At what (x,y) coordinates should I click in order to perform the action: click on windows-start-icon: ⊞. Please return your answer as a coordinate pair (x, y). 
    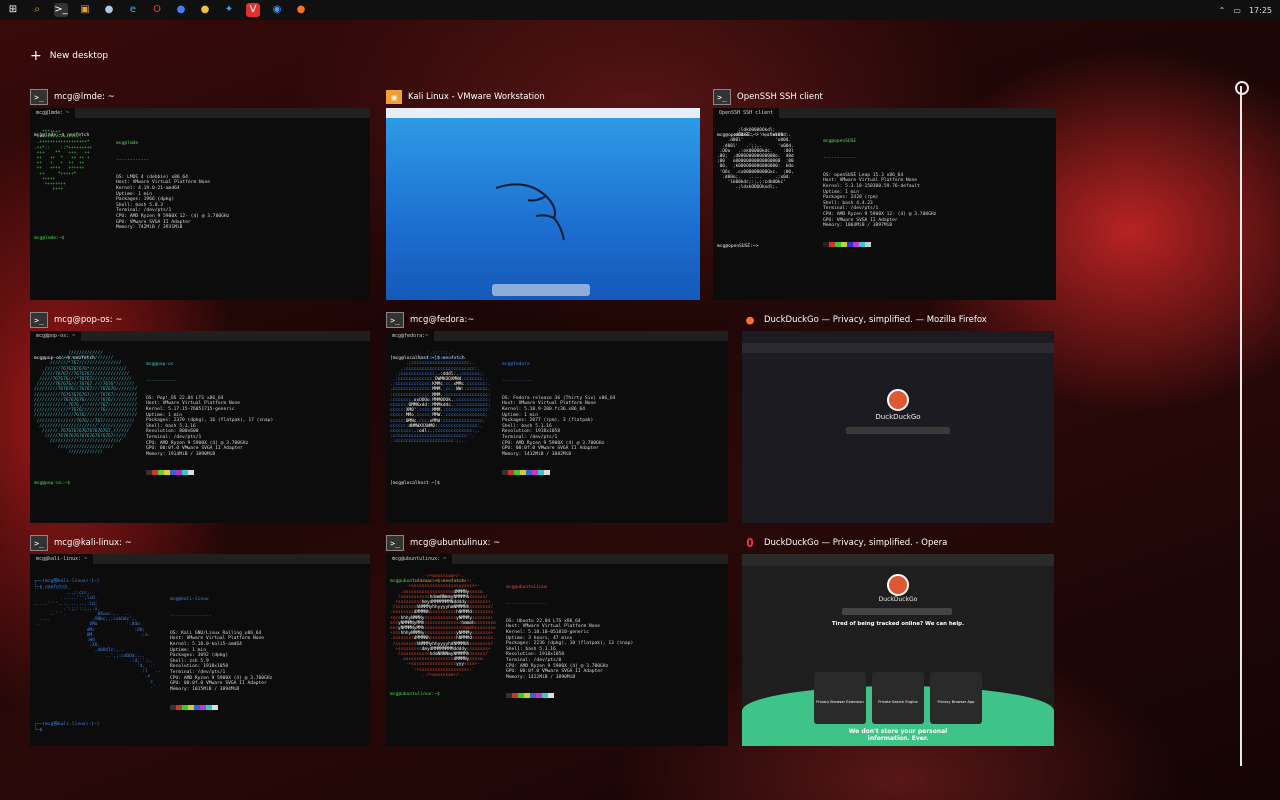
    Looking at the image, I should click on (13, 10).